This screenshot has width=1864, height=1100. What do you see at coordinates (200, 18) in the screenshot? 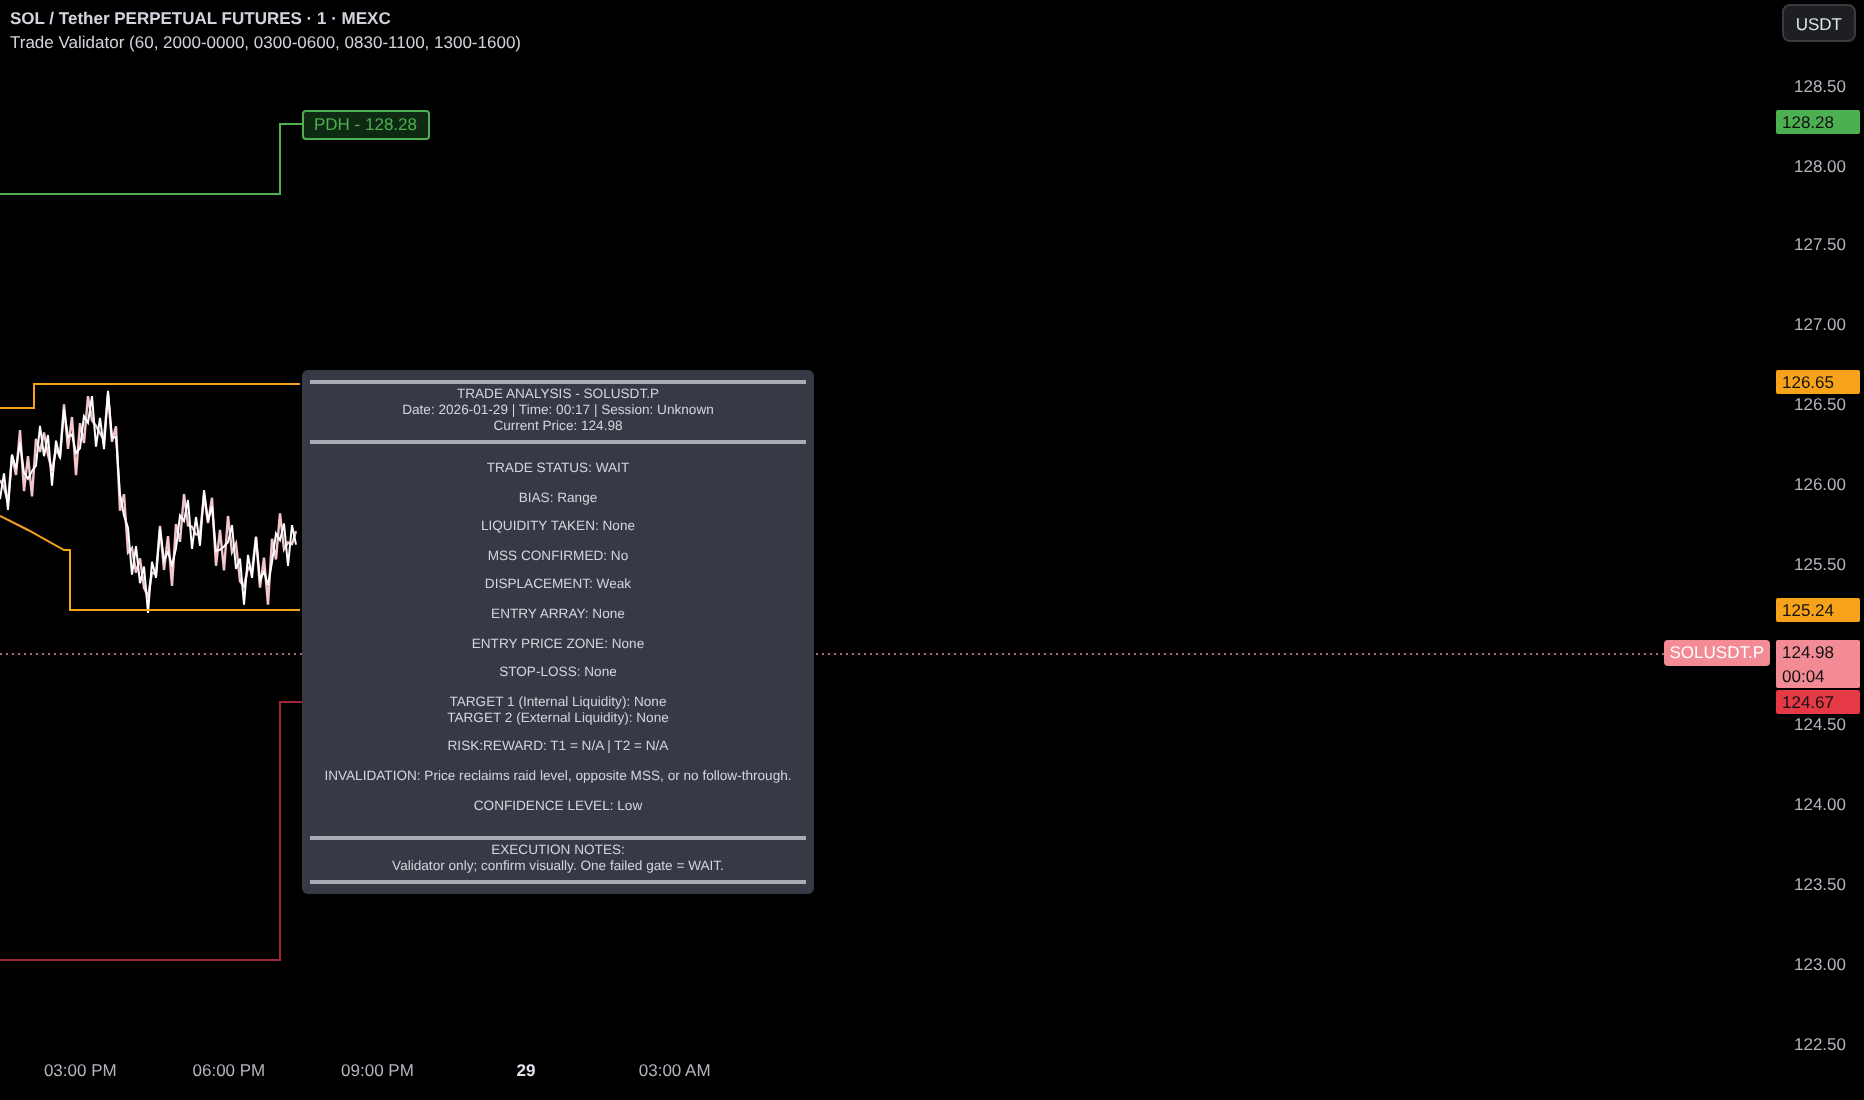
I see `symbol-title: SOL / Tether PERPETUAL FUTURES · 1 · MEXC` at bounding box center [200, 18].